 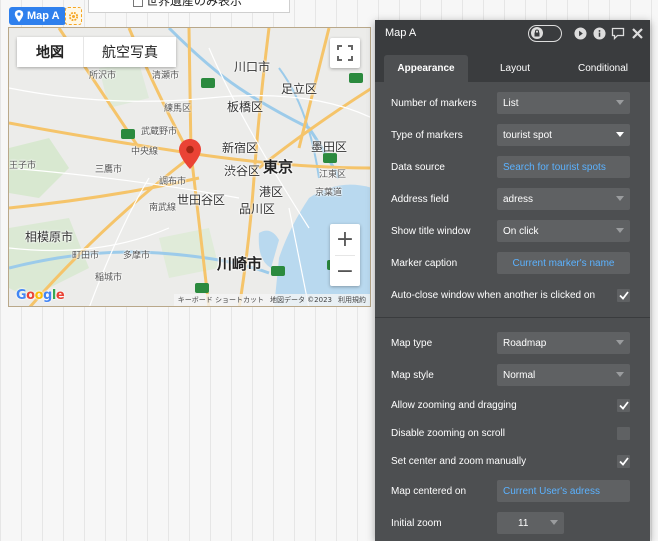 I want to click on map-label: 江東区, so click(x=333, y=174).